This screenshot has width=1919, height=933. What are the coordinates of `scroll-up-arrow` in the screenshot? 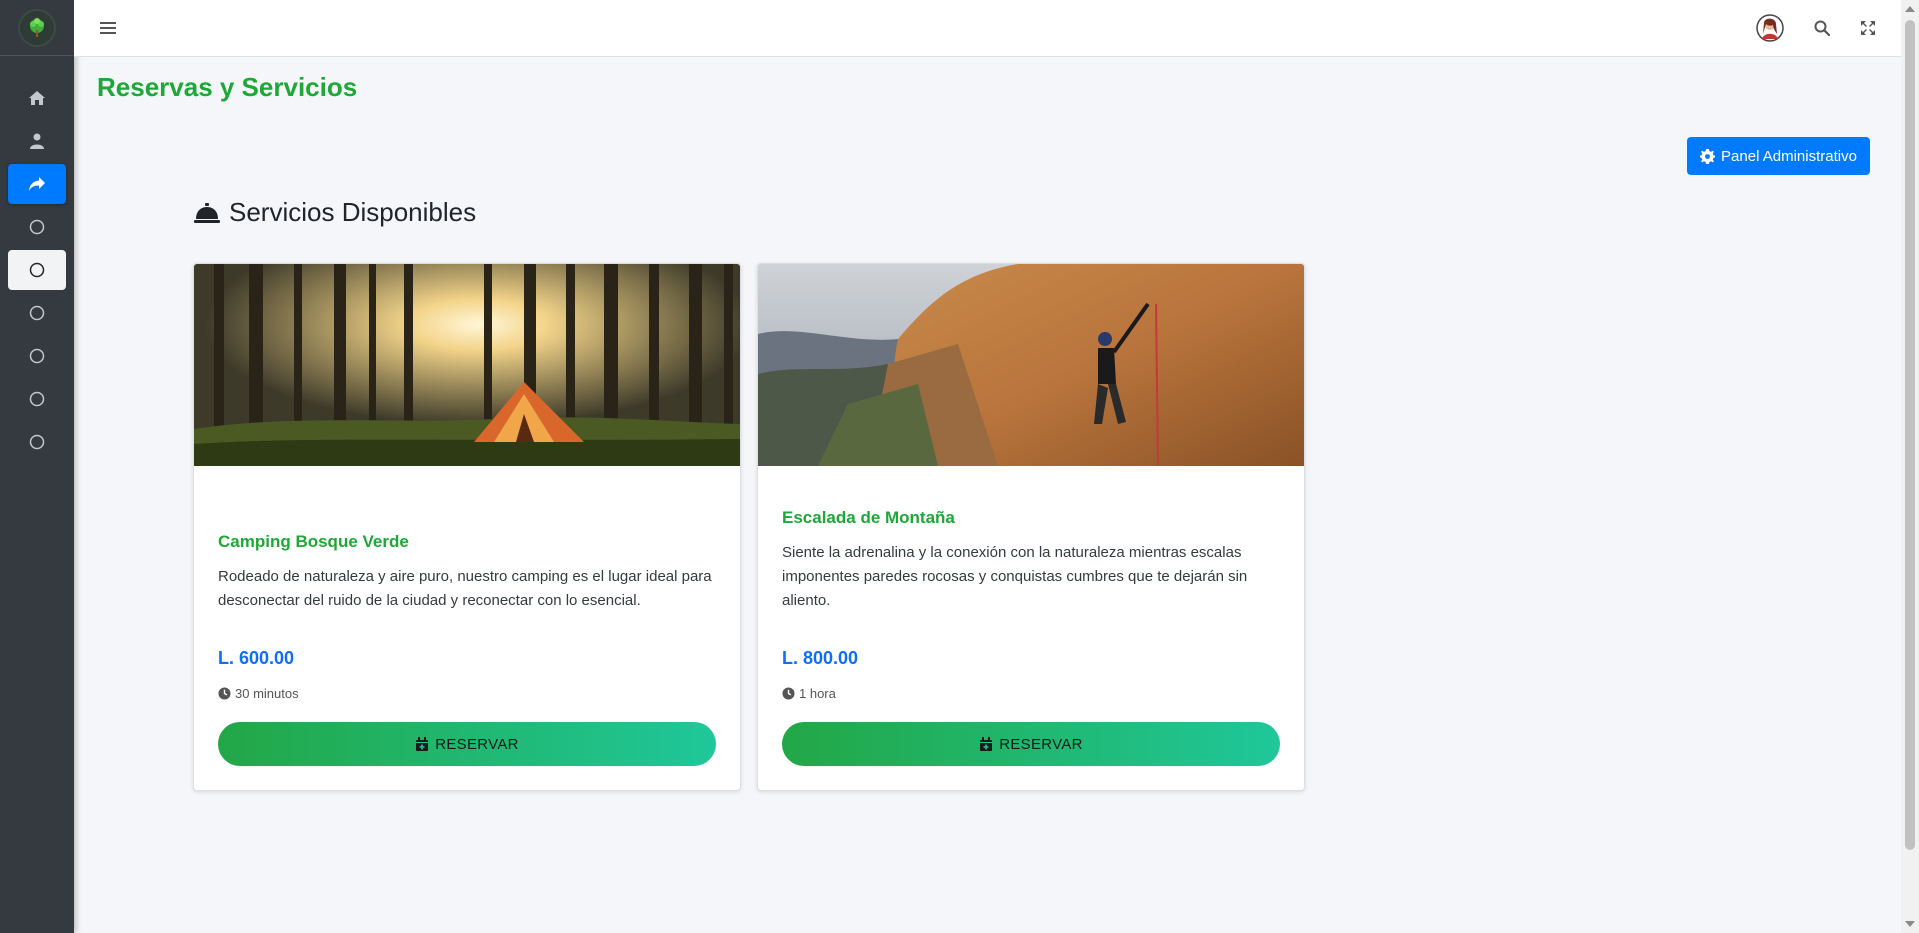 It's located at (1910, 9).